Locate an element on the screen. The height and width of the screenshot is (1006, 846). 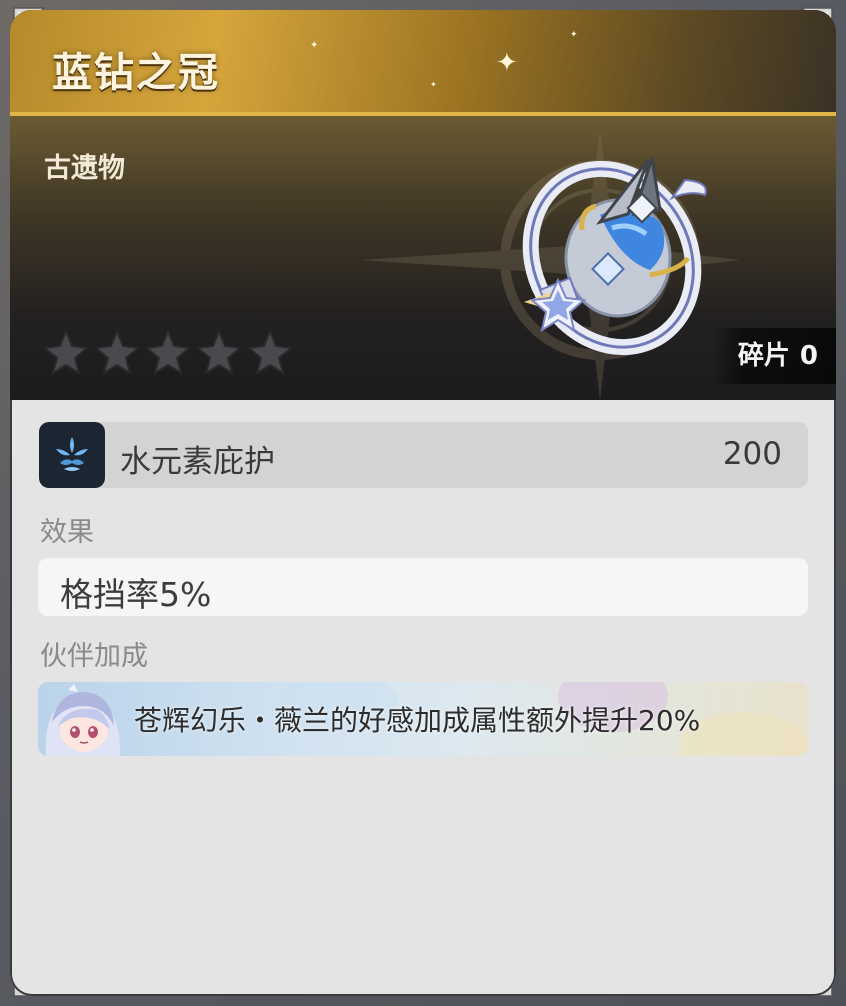
fragment-count: 0 is located at coordinates (808, 356).